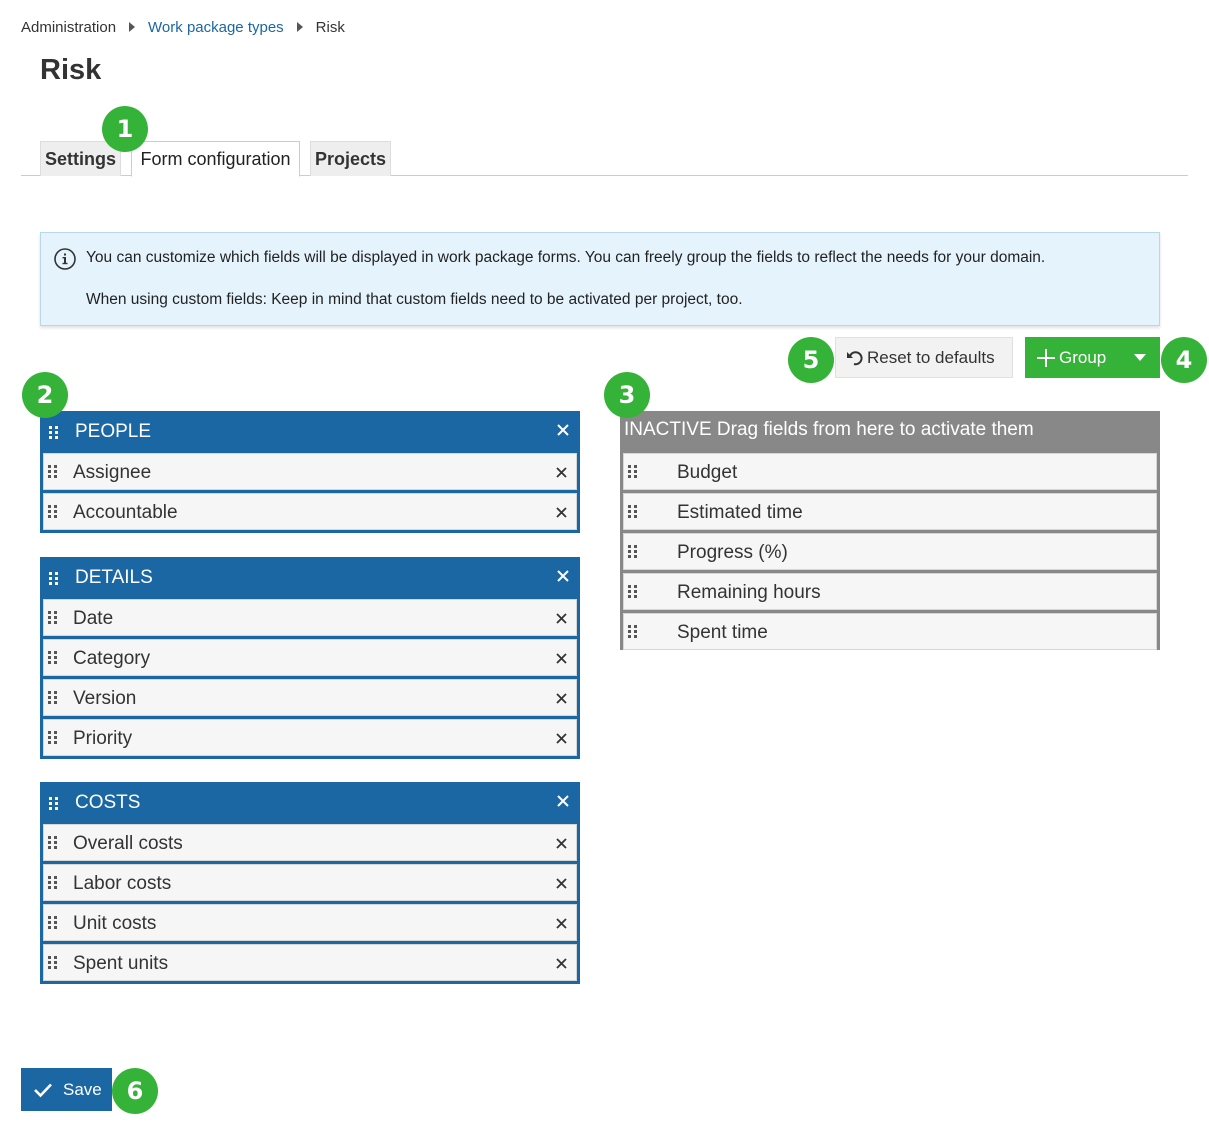  What do you see at coordinates (82, 1089) in the screenshot?
I see `save-button-label: Save` at bounding box center [82, 1089].